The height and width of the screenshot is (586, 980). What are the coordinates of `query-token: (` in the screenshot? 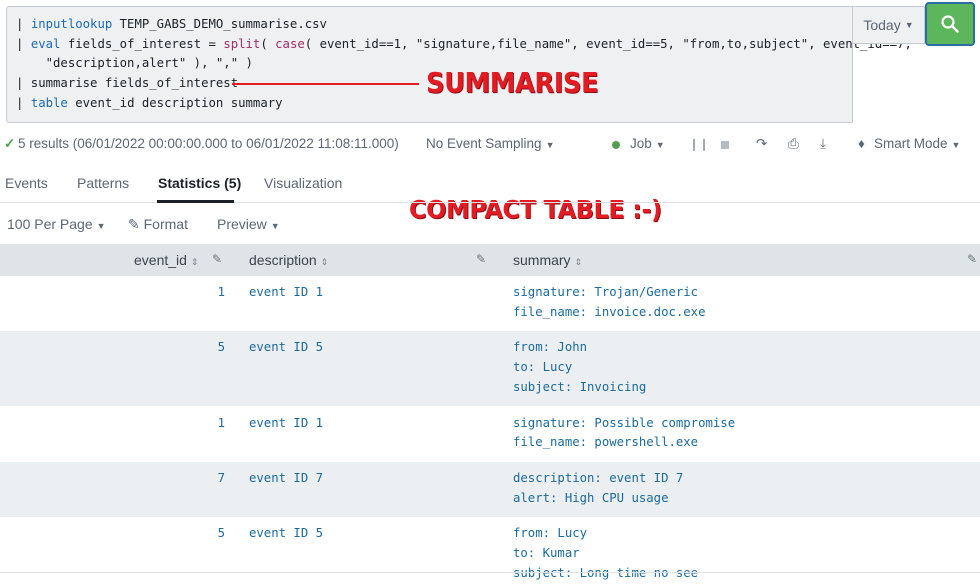 It's located at (268, 43).